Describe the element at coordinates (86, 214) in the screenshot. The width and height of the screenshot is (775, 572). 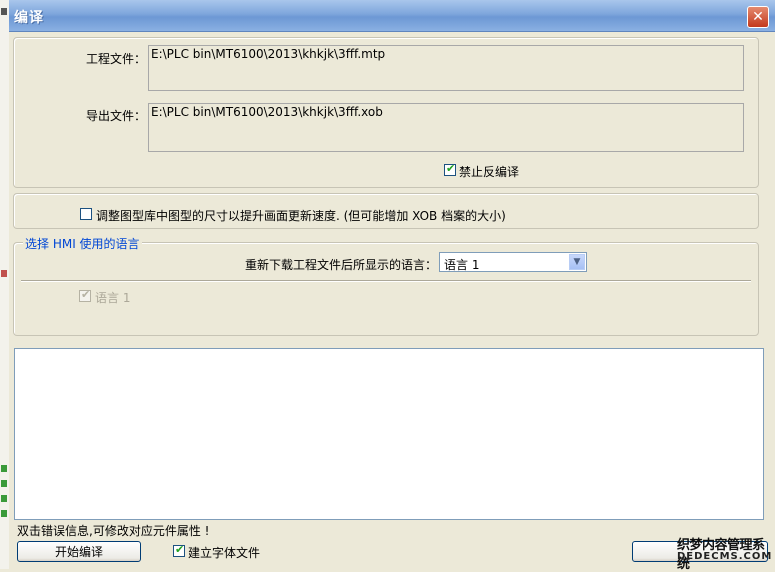
I see `resize-images-checkbox` at that location.